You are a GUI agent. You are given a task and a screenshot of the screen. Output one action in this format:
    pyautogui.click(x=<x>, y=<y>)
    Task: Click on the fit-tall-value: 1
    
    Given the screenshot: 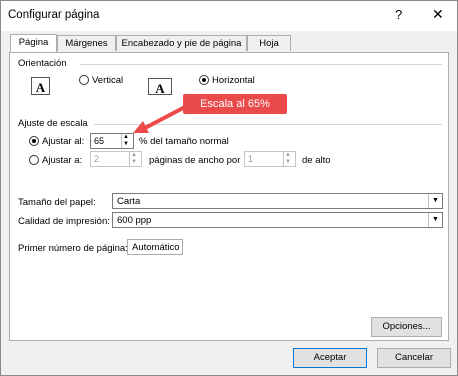 What is the action you would take?
    pyautogui.click(x=251, y=159)
    